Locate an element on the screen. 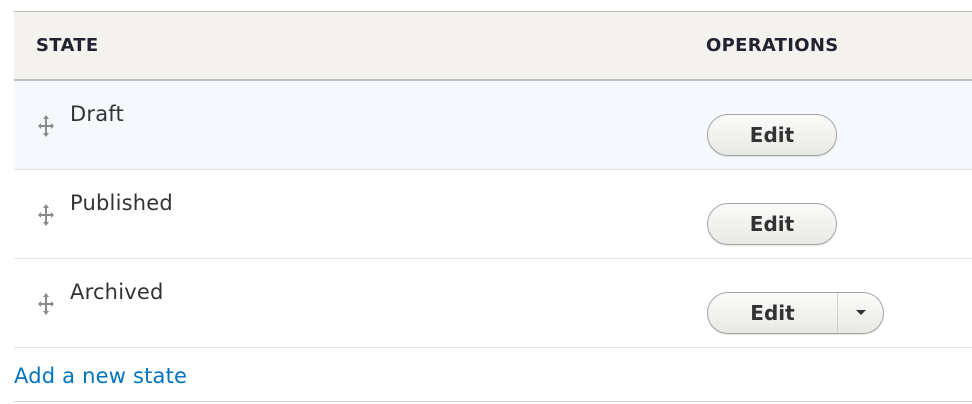 This screenshot has height=404, width=972. add-new-state-link: Add a new state is located at coordinates (100, 376).